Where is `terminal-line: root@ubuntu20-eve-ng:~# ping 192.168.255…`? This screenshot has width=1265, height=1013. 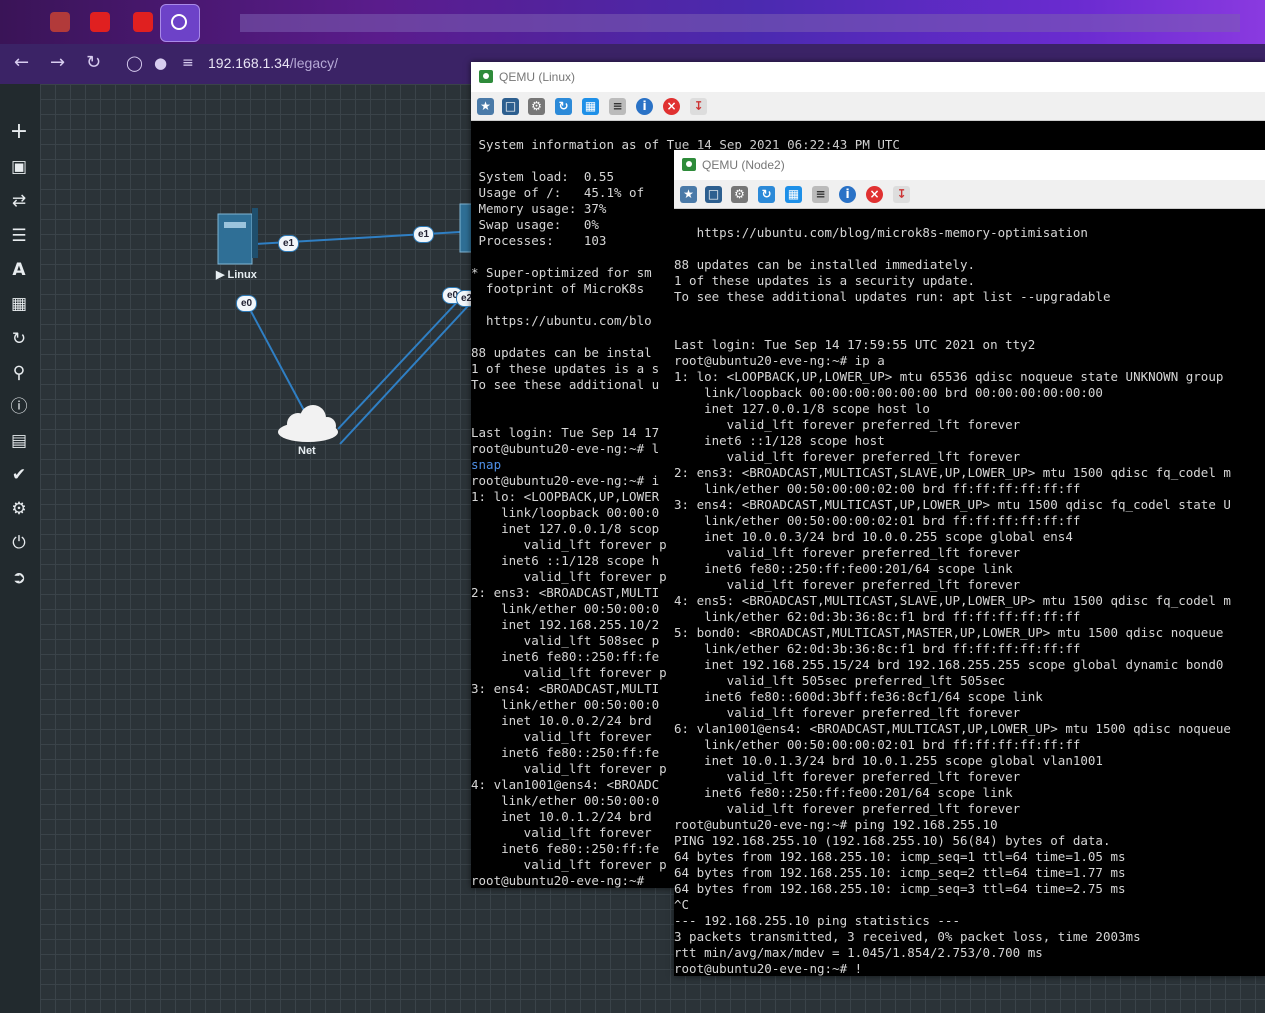 terminal-line: root@ubuntu20-eve-ng:~# ping 192.168.255… is located at coordinates (836, 824).